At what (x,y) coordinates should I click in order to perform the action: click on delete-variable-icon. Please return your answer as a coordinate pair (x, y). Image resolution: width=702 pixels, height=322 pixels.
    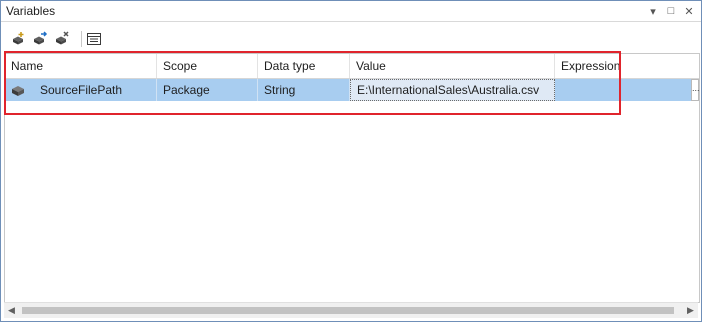
    Looking at the image, I should click on (62, 39).